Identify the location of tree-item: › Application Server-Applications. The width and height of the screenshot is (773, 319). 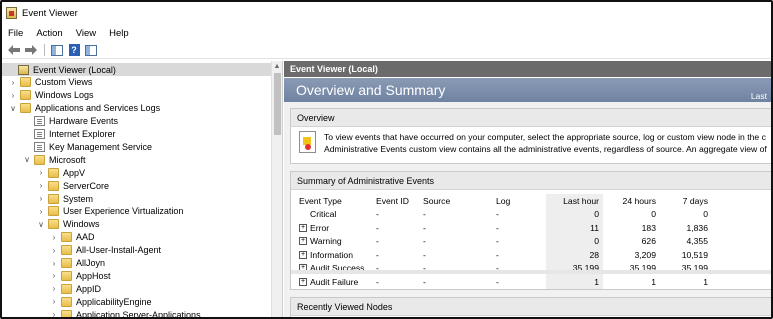
(101, 312).